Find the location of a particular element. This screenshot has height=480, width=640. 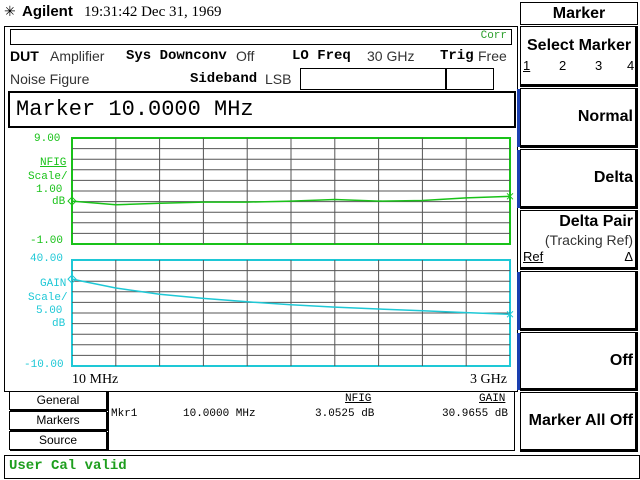

marker-all-off-softkey: Marker All Off is located at coordinates (579, 422).